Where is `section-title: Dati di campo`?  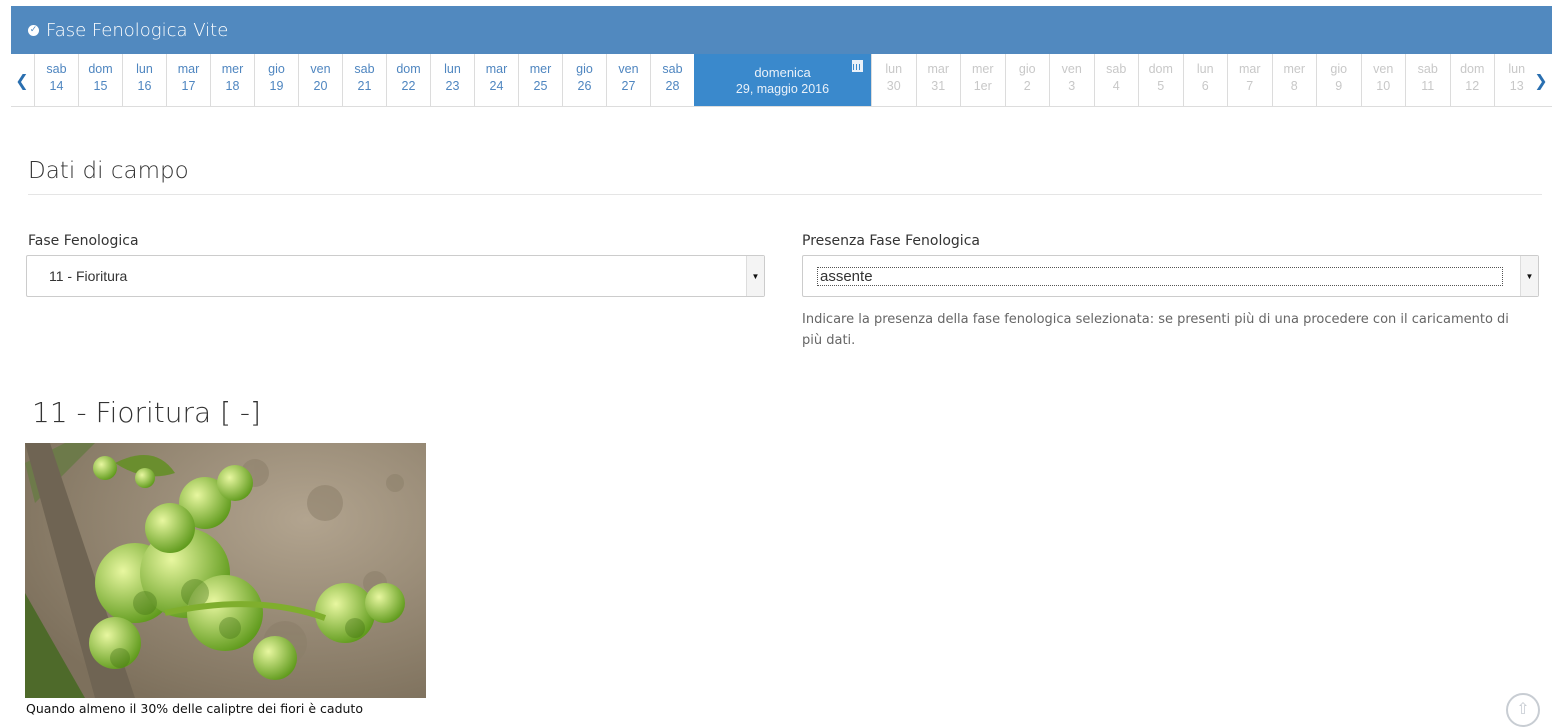 section-title: Dati di campo is located at coordinates (108, 171).